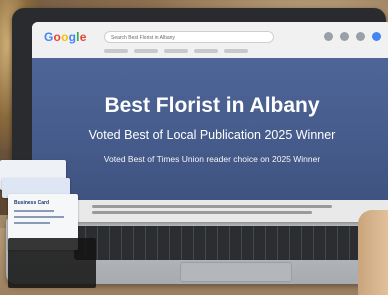 Image resolution: width=388 pixels, height=295 pixels. I want to click on apps-icon, so click(360, 36).